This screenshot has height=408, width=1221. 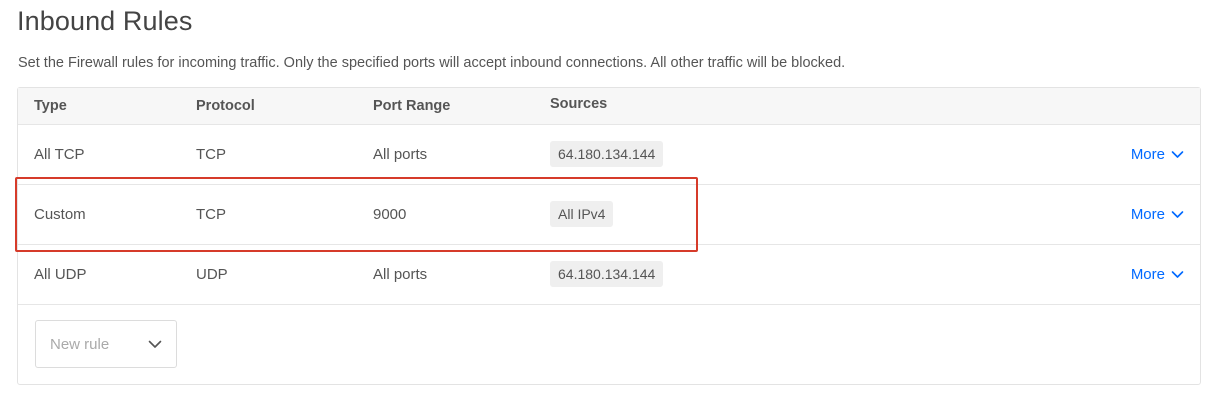 I want to click on rule-port-range: 9000, so click(x=390, y=214).